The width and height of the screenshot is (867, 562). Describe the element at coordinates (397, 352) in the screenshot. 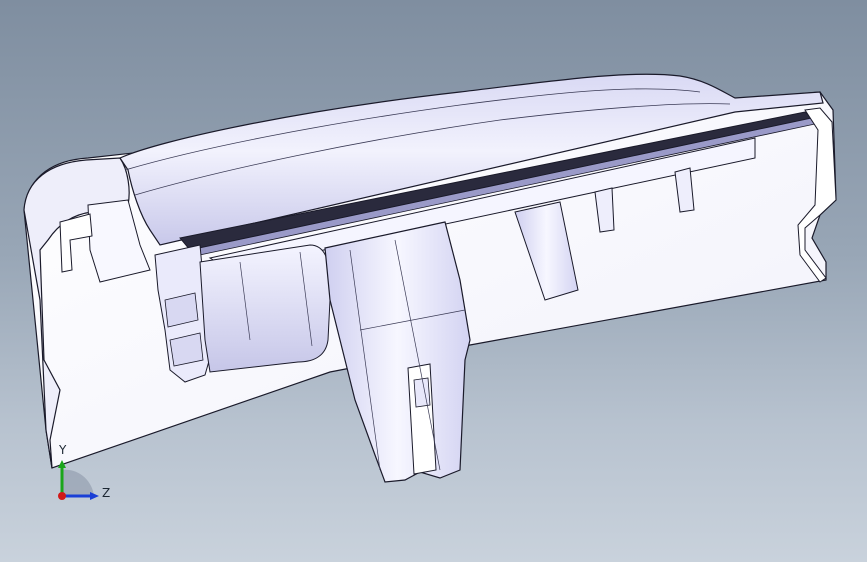

I see `clip-body` at that location.